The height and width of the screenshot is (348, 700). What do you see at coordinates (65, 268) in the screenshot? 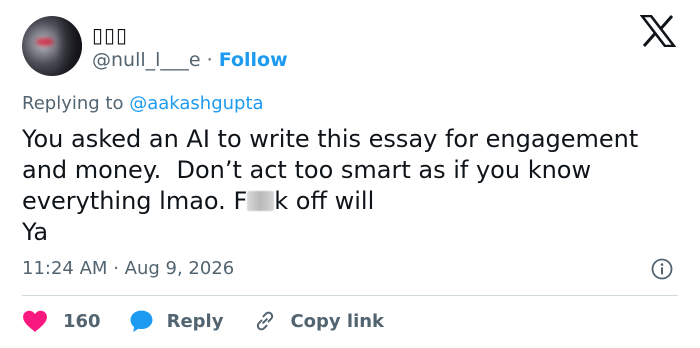
I see `tweet-time: 11:24 AM` at bounding box center [65, 268].